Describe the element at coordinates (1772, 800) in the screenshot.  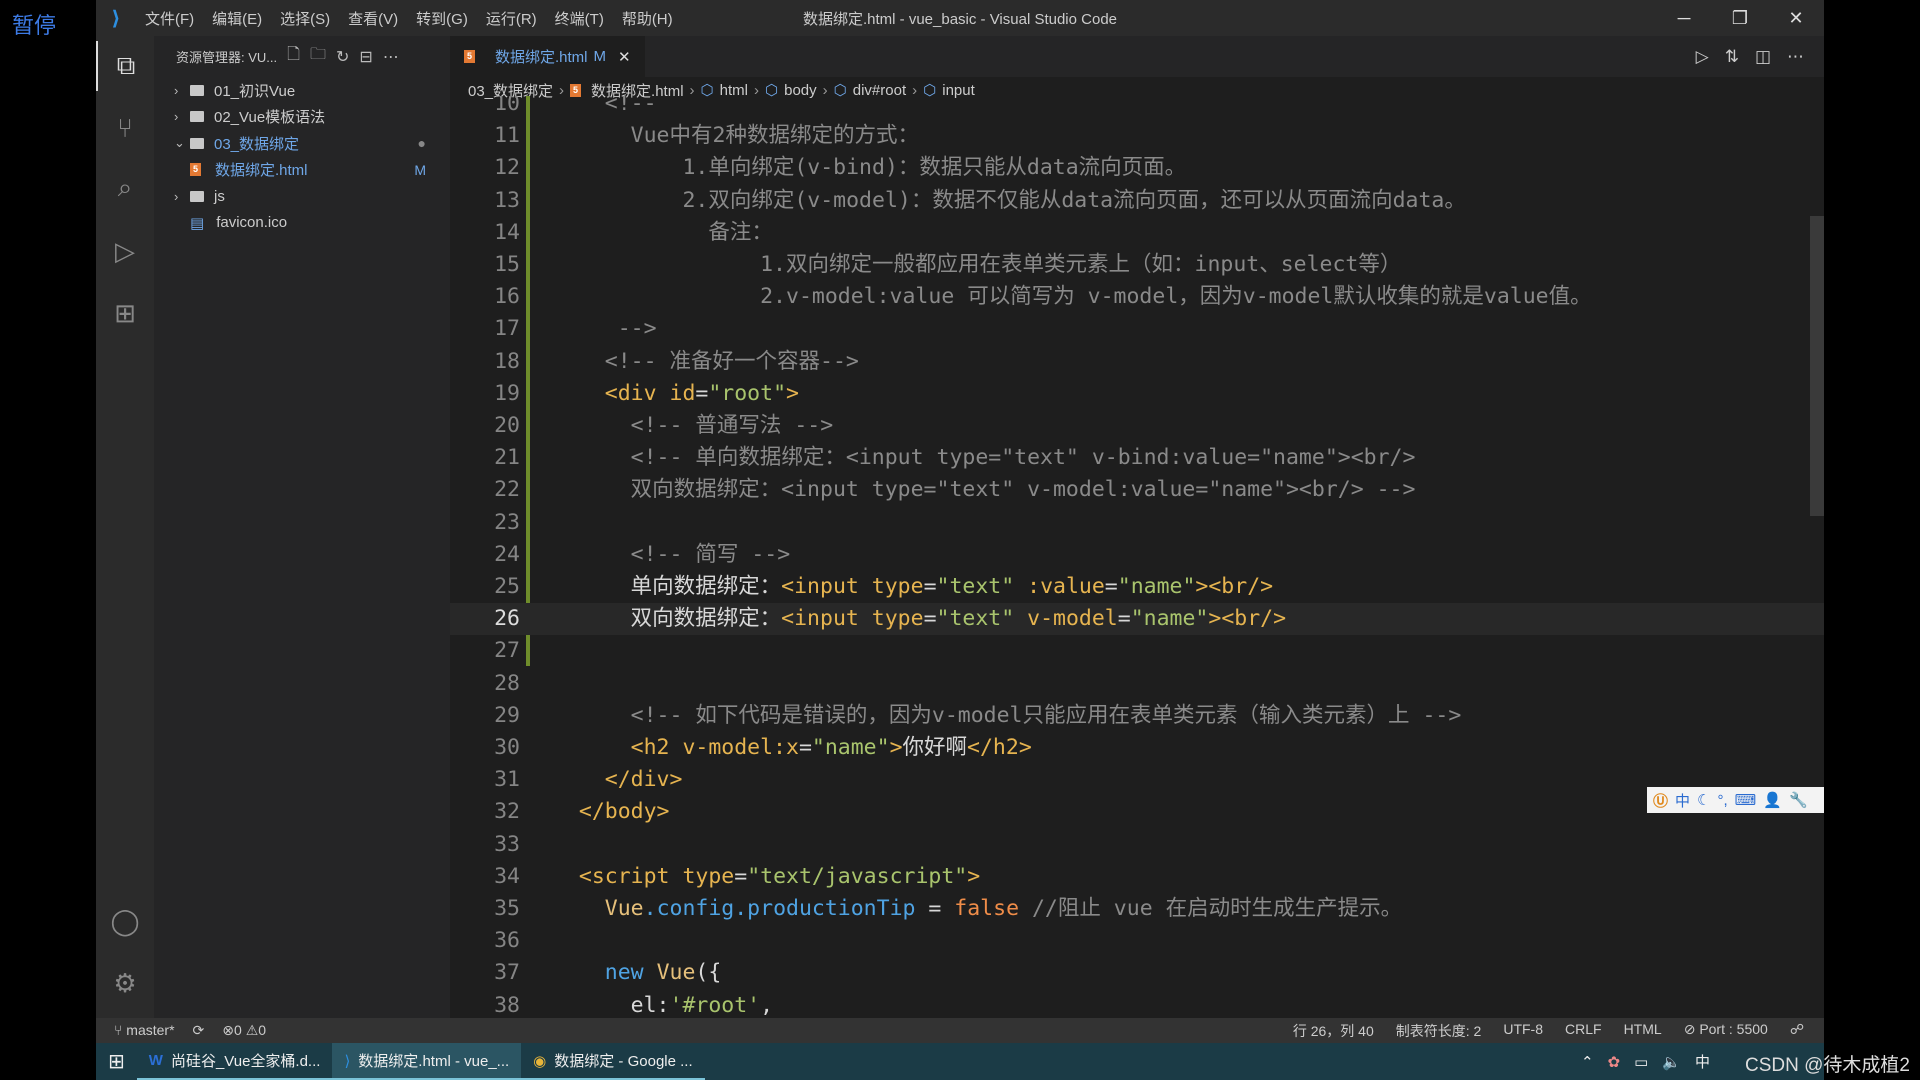
I see `user-icon: 👤` at that location.